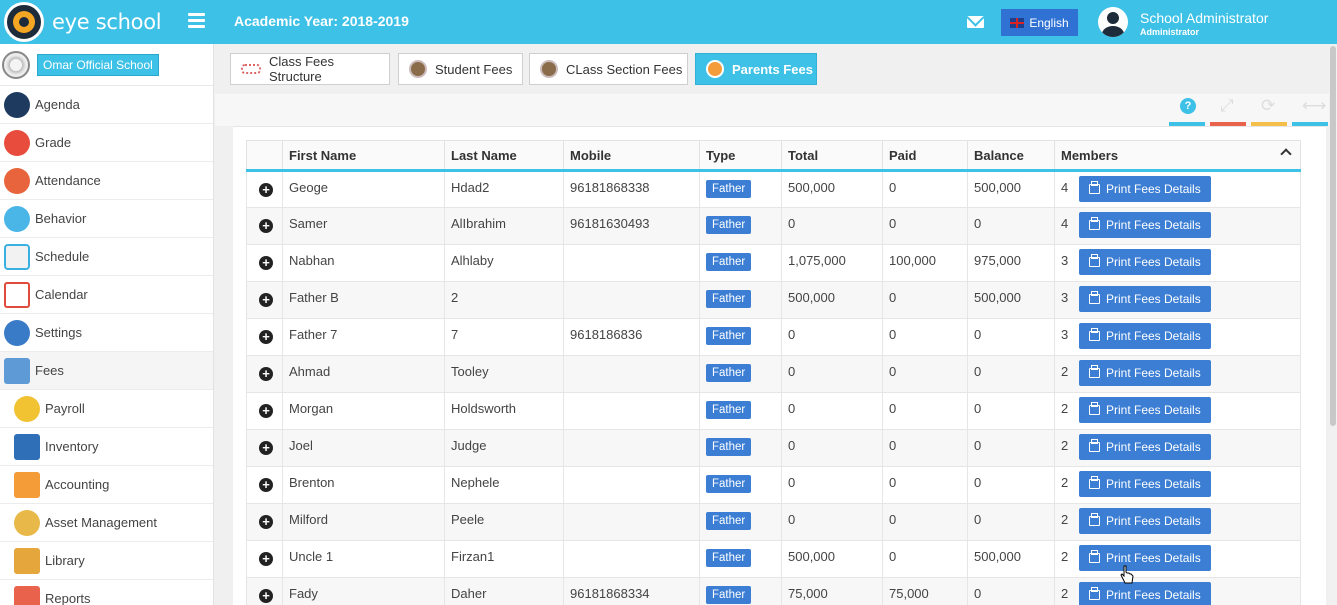  I want to click on tab-student-fees: Student Fees, so click(460, 69).